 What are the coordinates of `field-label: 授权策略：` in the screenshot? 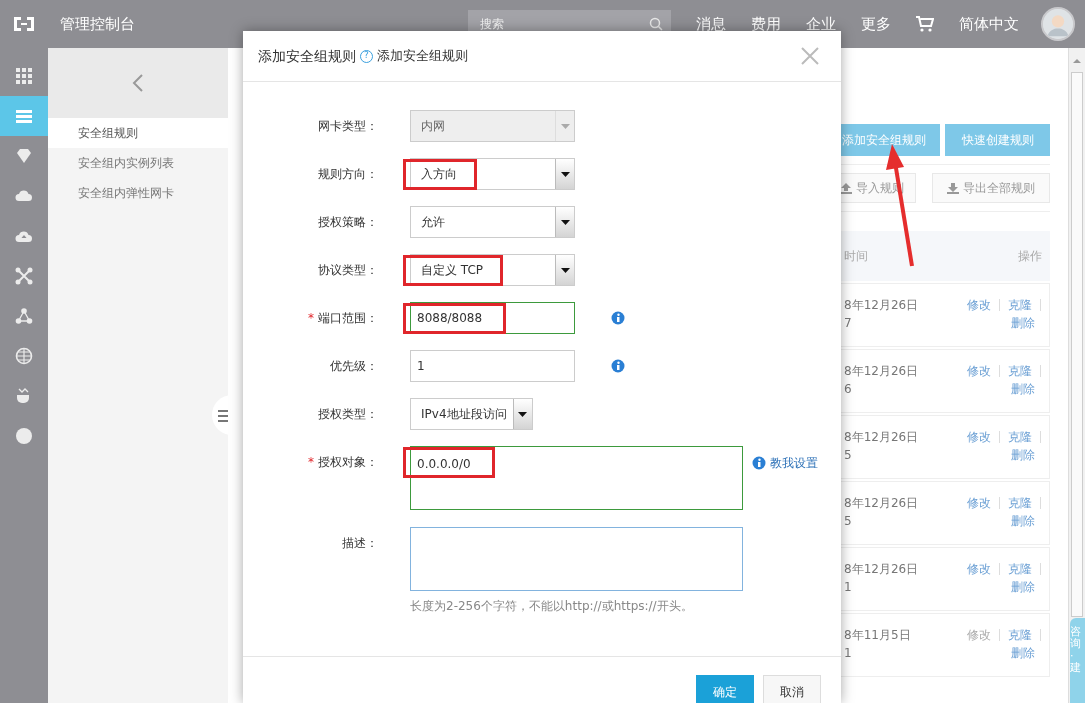 It's located at (348, 222).